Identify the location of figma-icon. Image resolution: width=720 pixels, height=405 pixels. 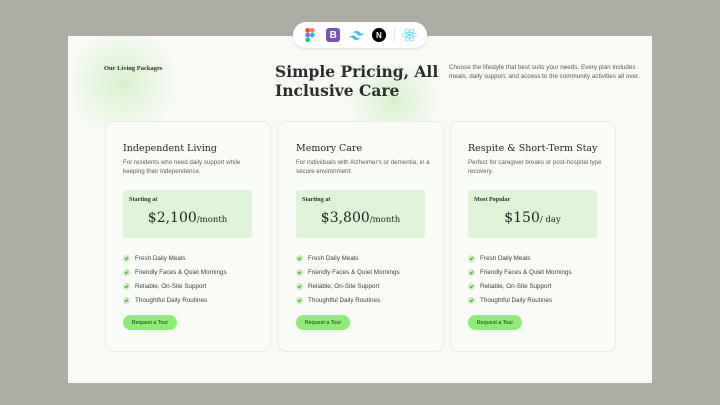
(310, 35).